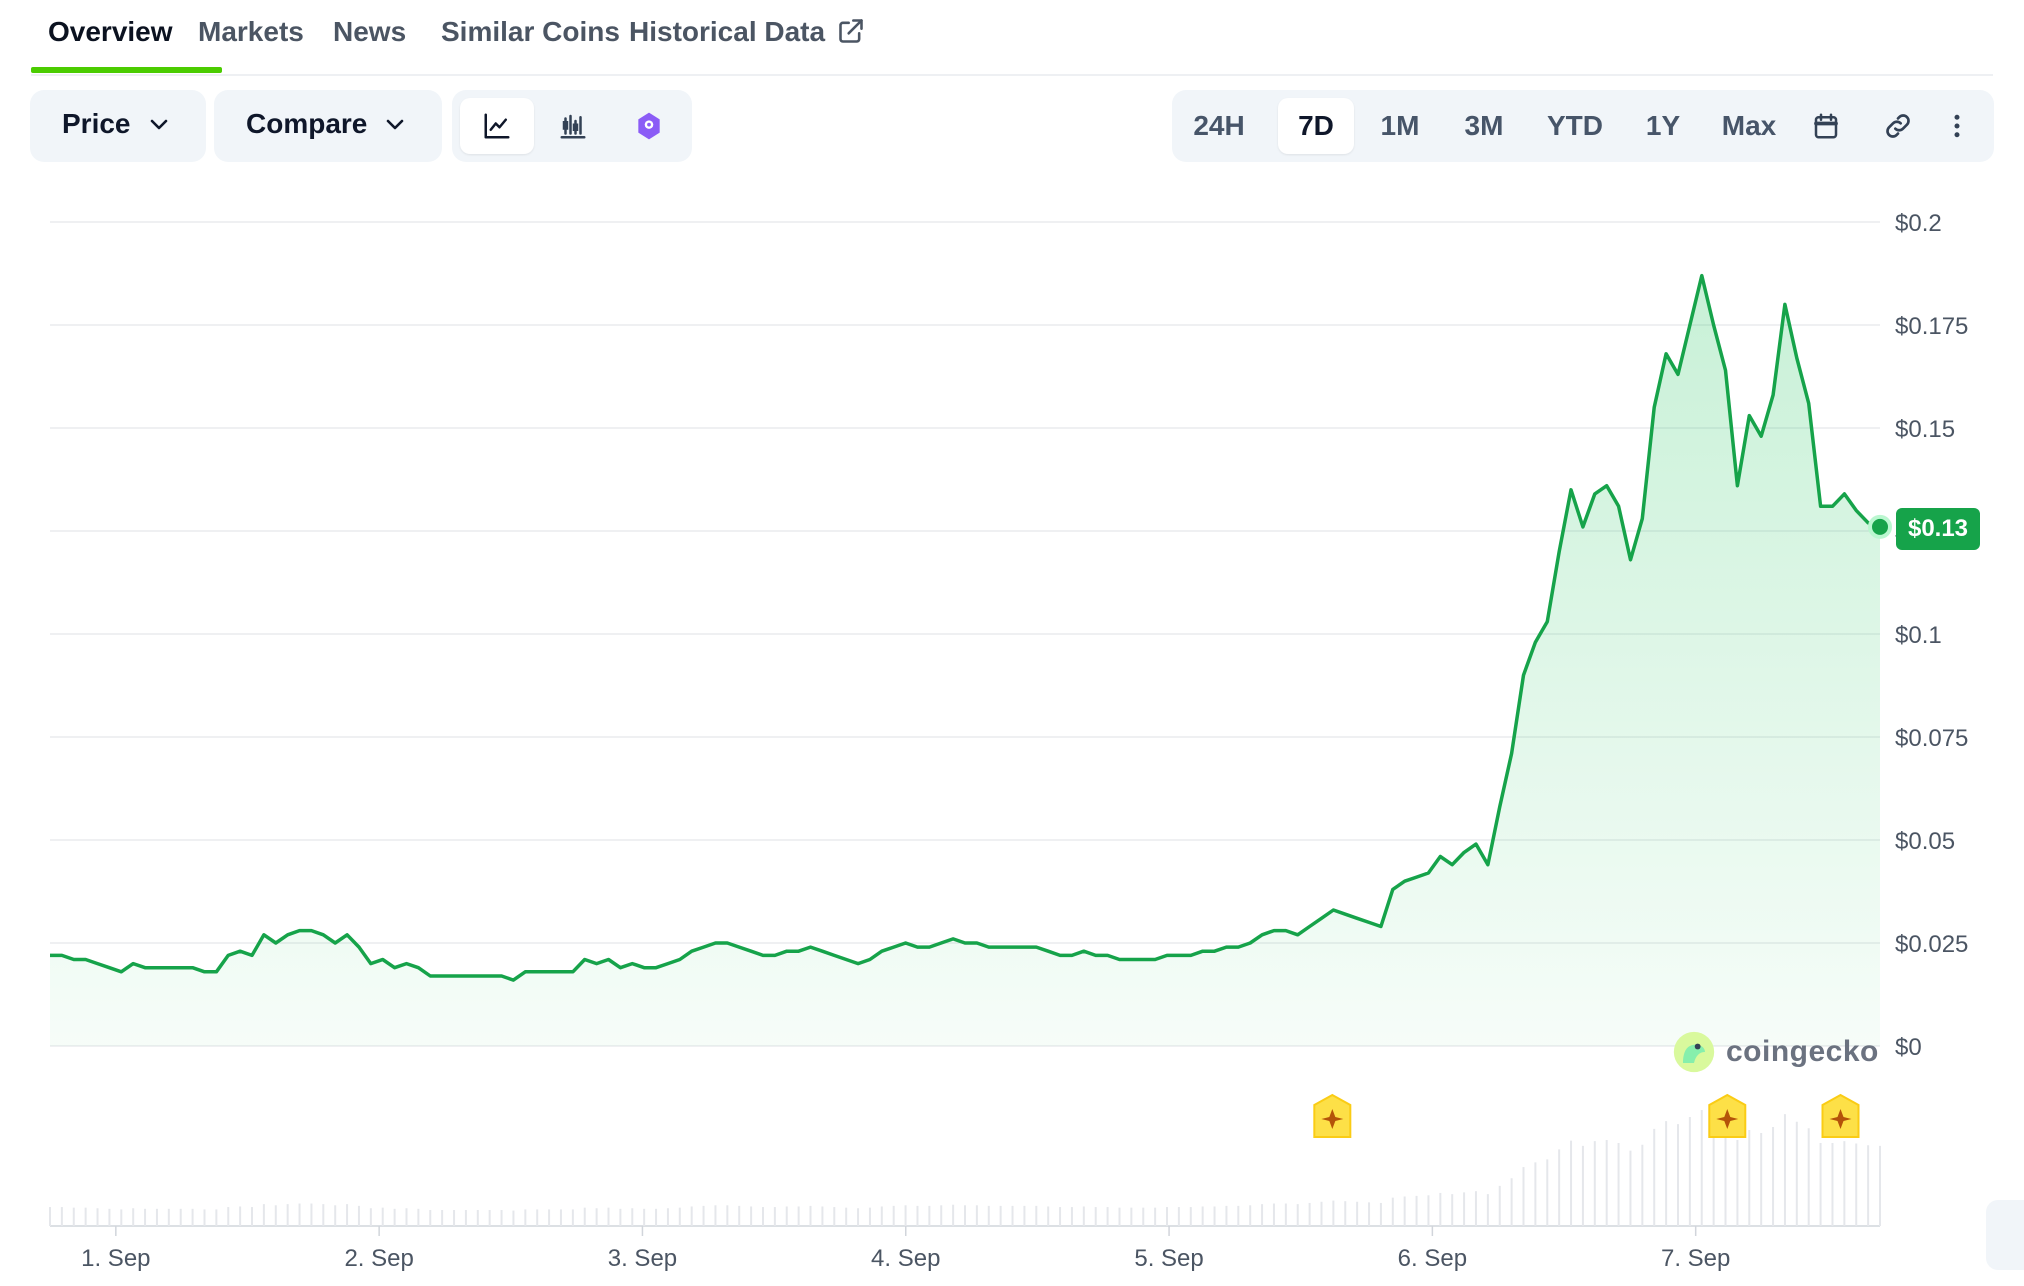 This screenshot has width=2024, height=1286. I want to click on y-tick-label: $0.025, so click(1931, 944).